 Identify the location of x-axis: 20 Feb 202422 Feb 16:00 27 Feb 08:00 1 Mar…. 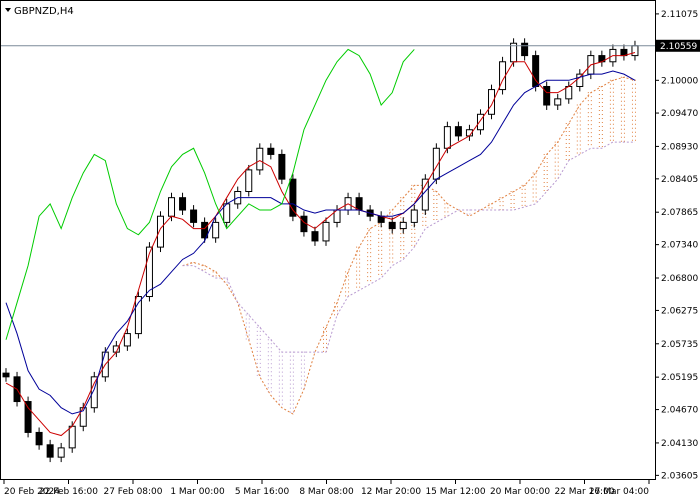
(326, 488).